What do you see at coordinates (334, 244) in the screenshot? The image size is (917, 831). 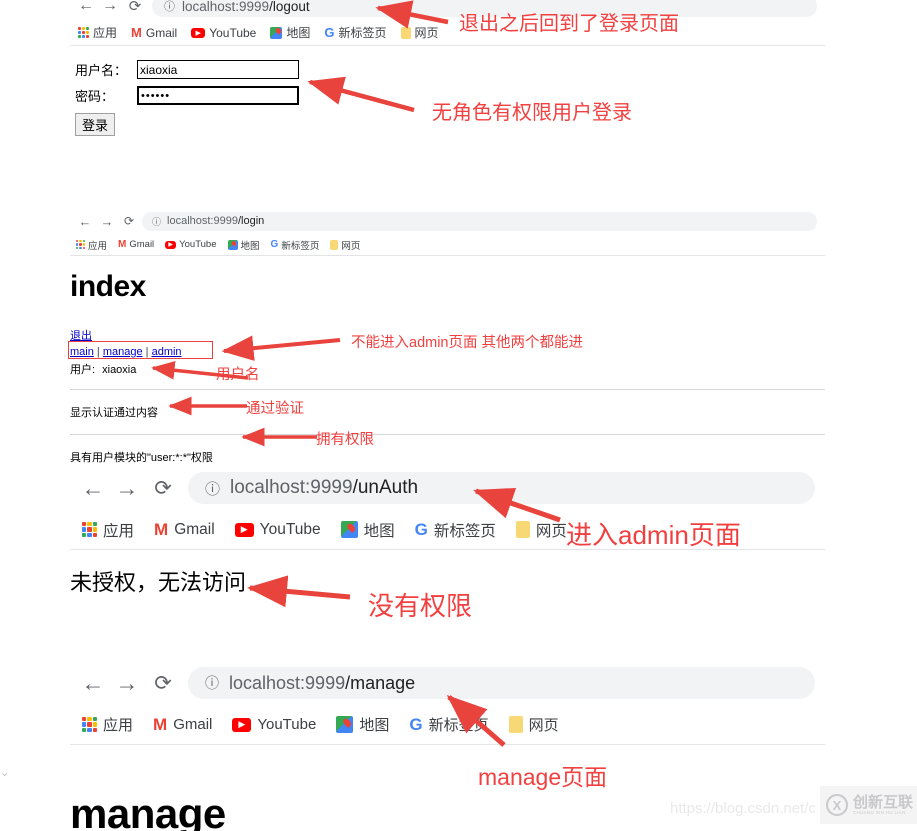 I see `folder-icon` at bounding box center [334, 244].